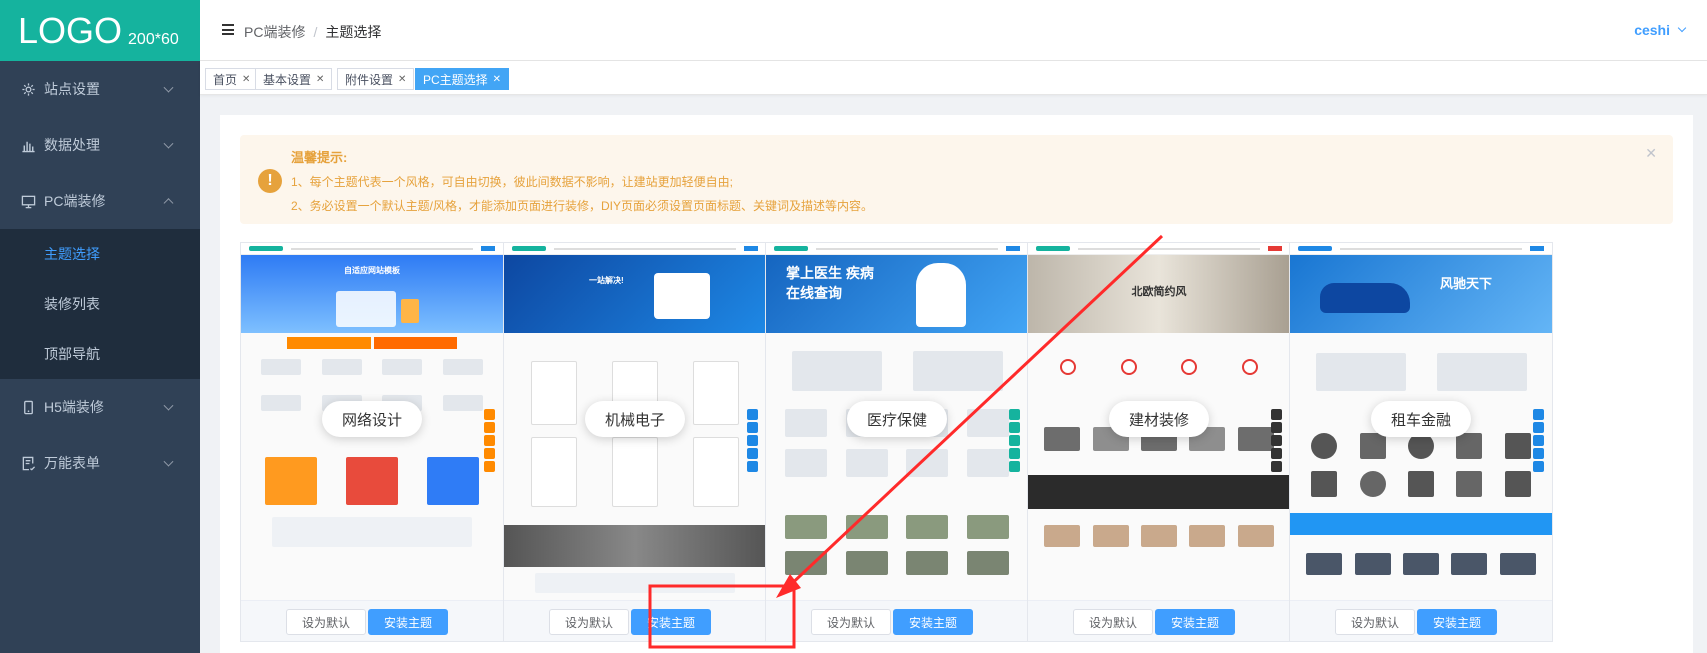 The width and height of the screenshot is (1707, 653). I want to click on username: ceshi, so click(1652, 30).